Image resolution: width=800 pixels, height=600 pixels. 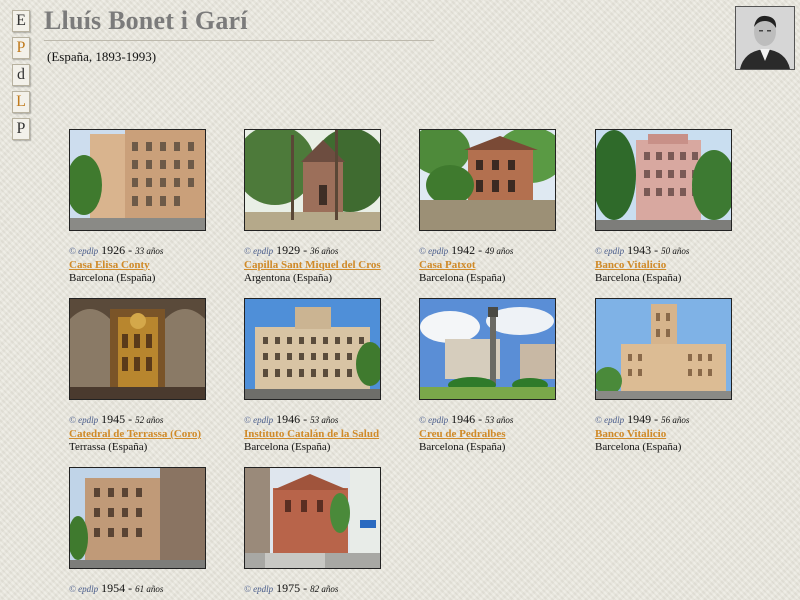 I want to click on work-meta: © epdlp 1929 - 36 años, so click(x=331, y=251).